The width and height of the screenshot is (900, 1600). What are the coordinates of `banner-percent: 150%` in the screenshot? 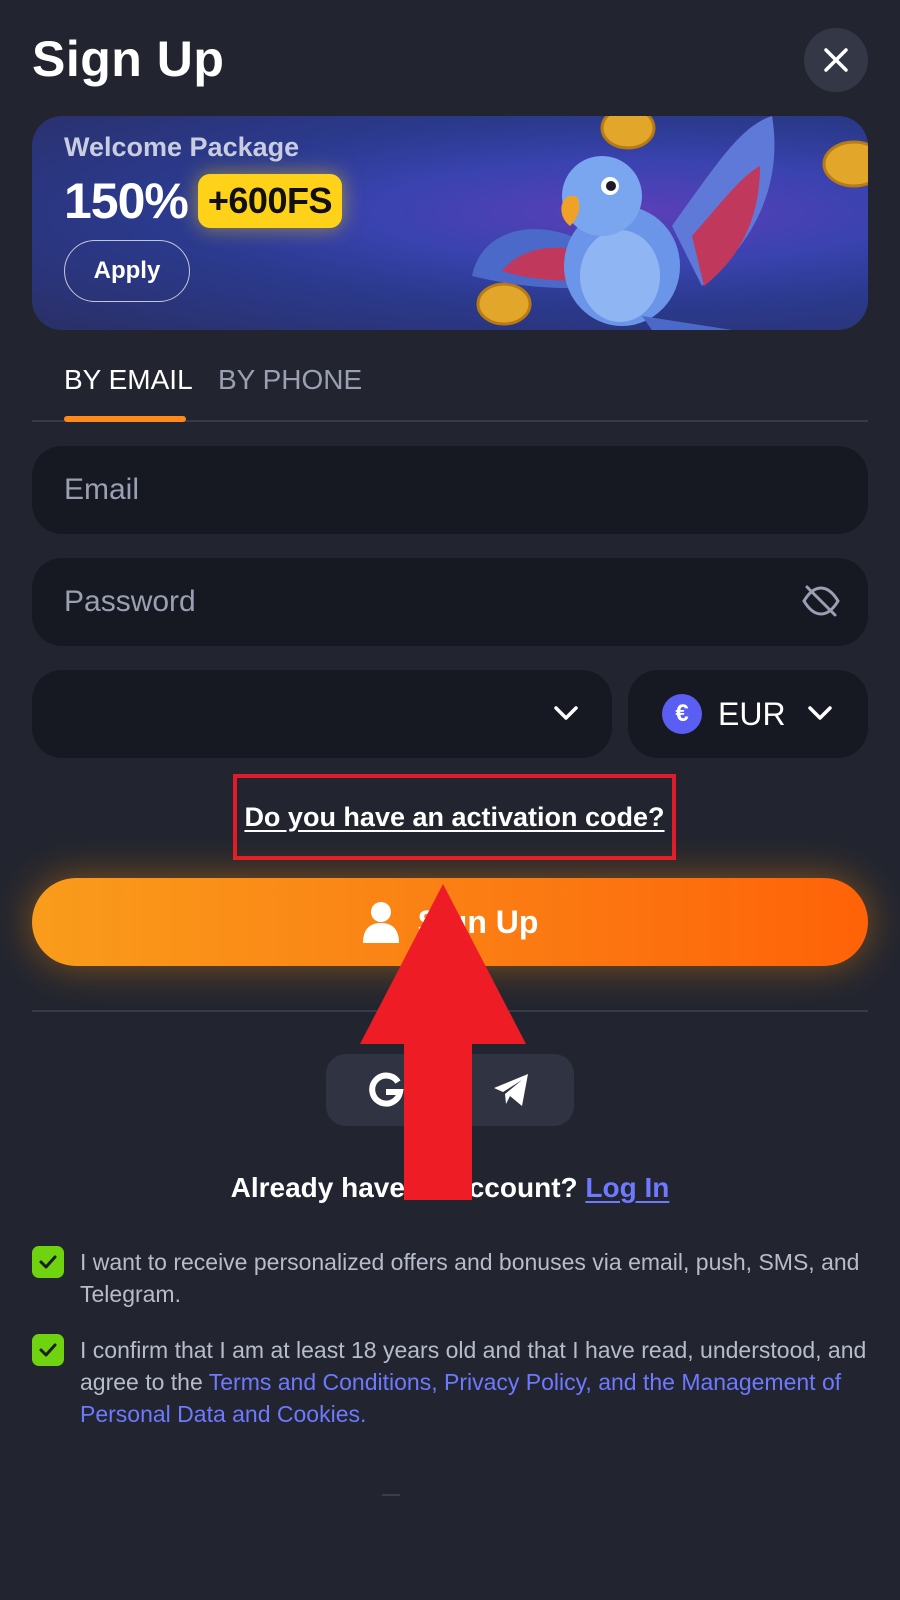 It's located at (126, 201).